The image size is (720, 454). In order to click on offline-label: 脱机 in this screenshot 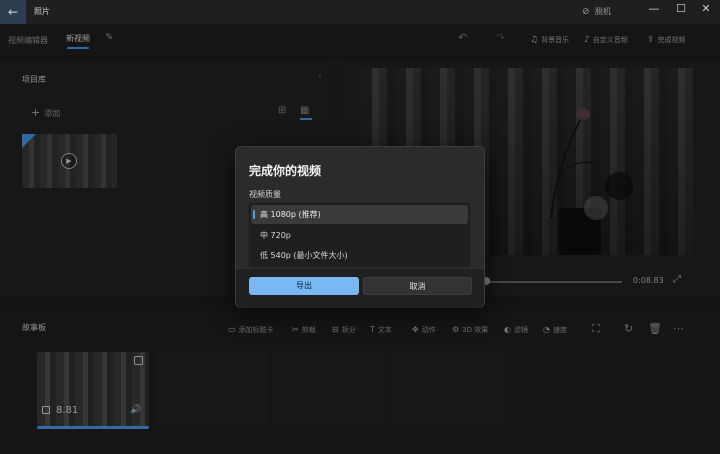, I will do `click(603, 11)`.